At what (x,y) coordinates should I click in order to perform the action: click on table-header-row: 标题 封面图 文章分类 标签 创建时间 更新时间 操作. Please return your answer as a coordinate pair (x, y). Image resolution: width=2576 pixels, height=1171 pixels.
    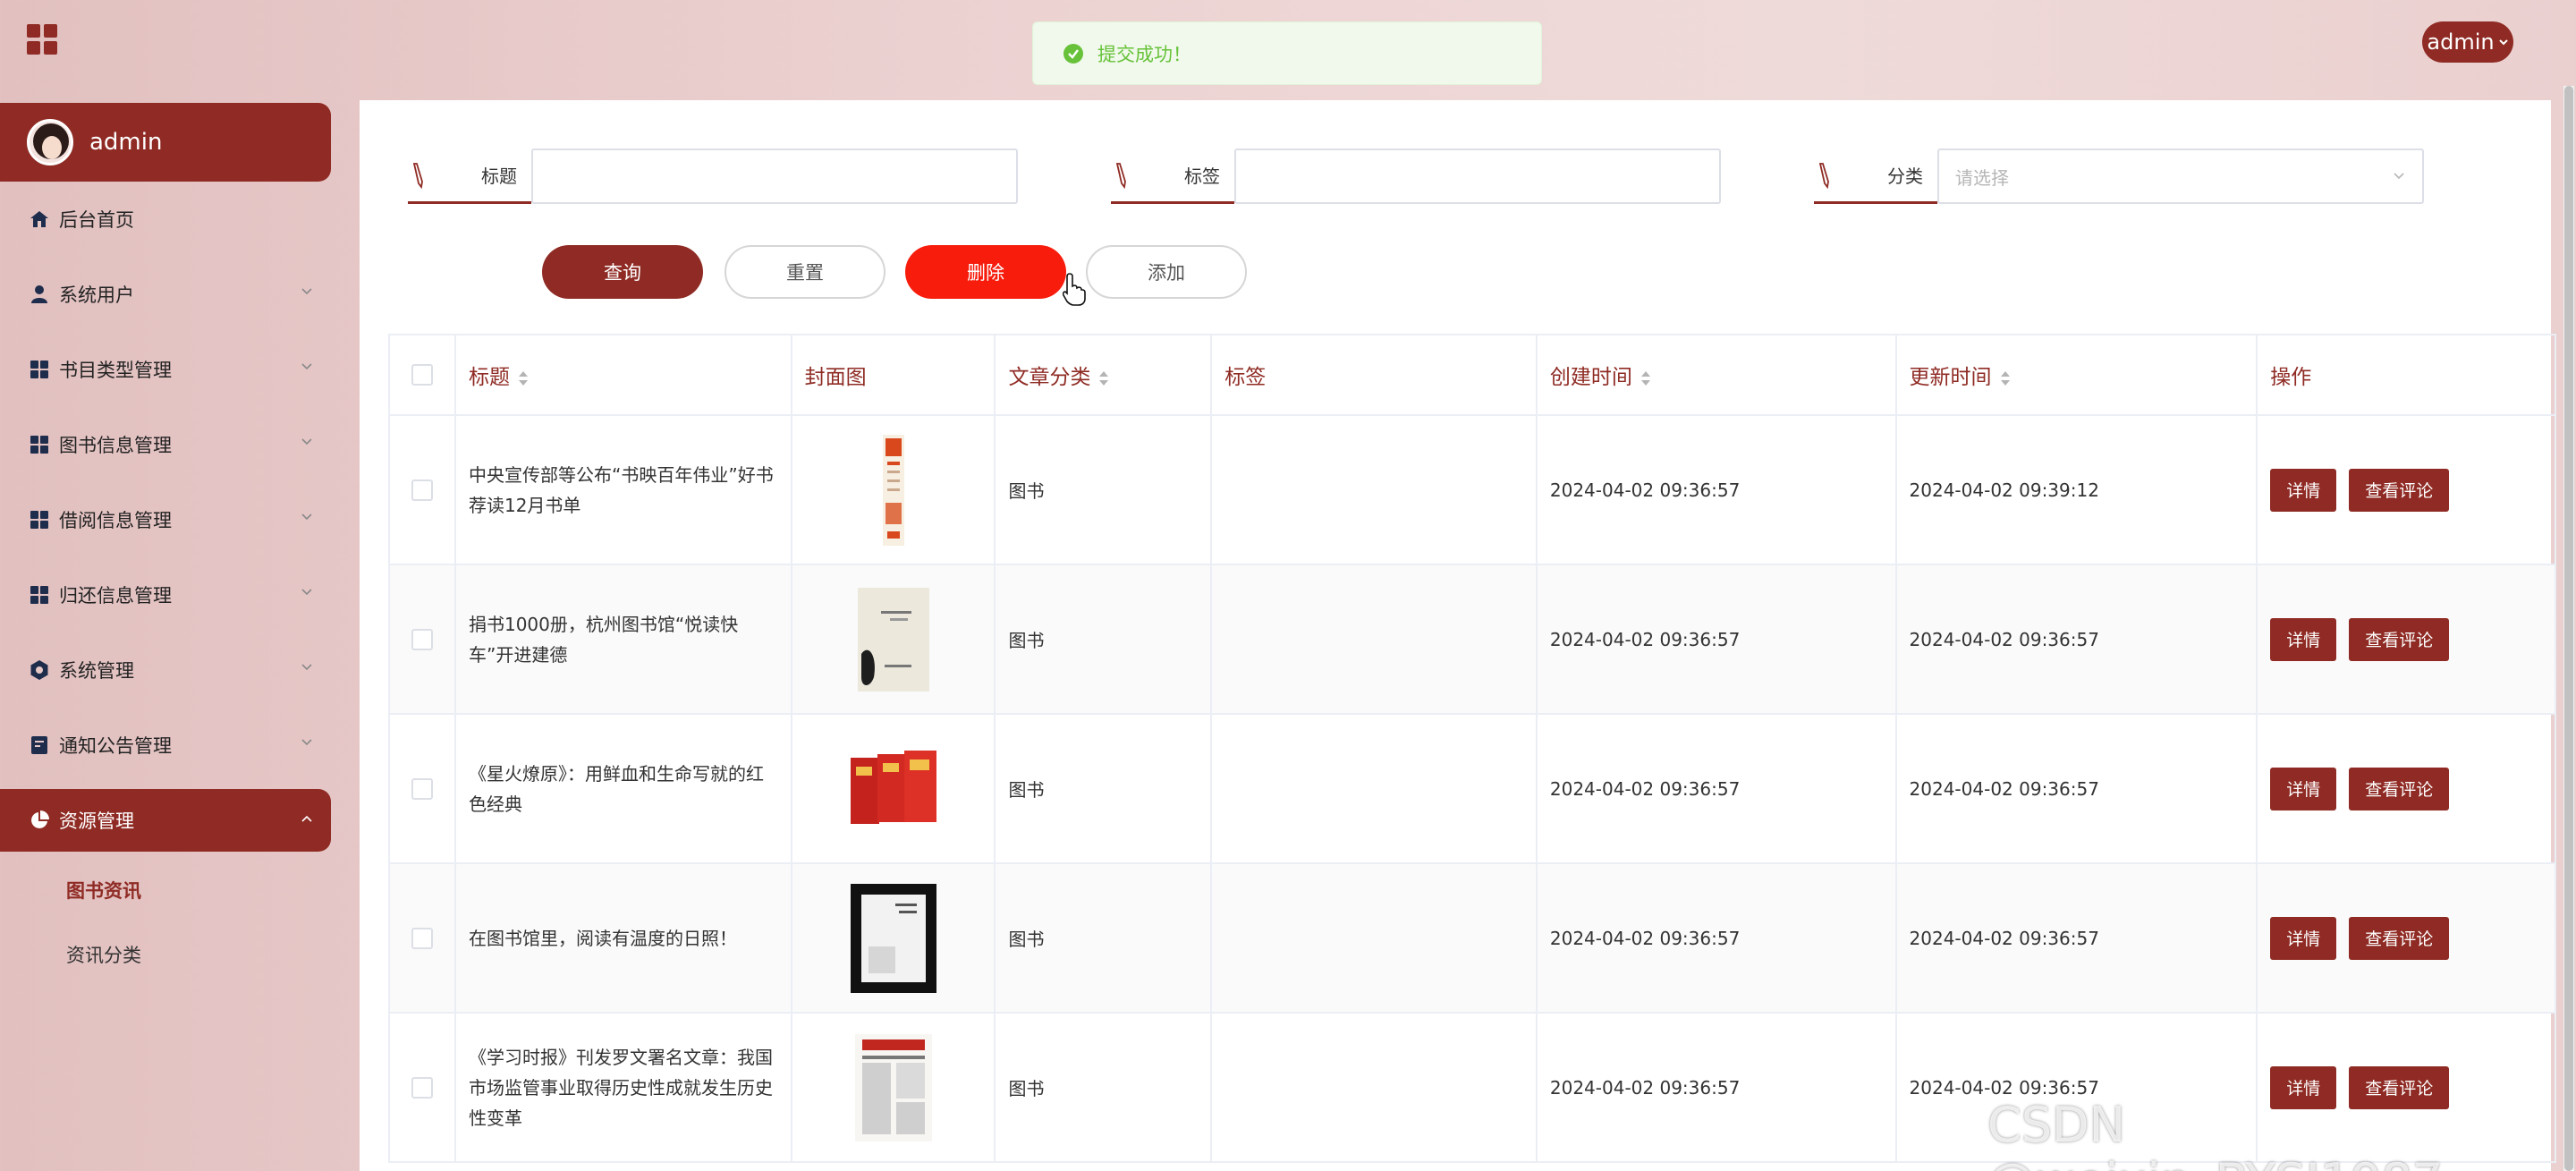
    Looking at the image, I should click on (1472, 375).